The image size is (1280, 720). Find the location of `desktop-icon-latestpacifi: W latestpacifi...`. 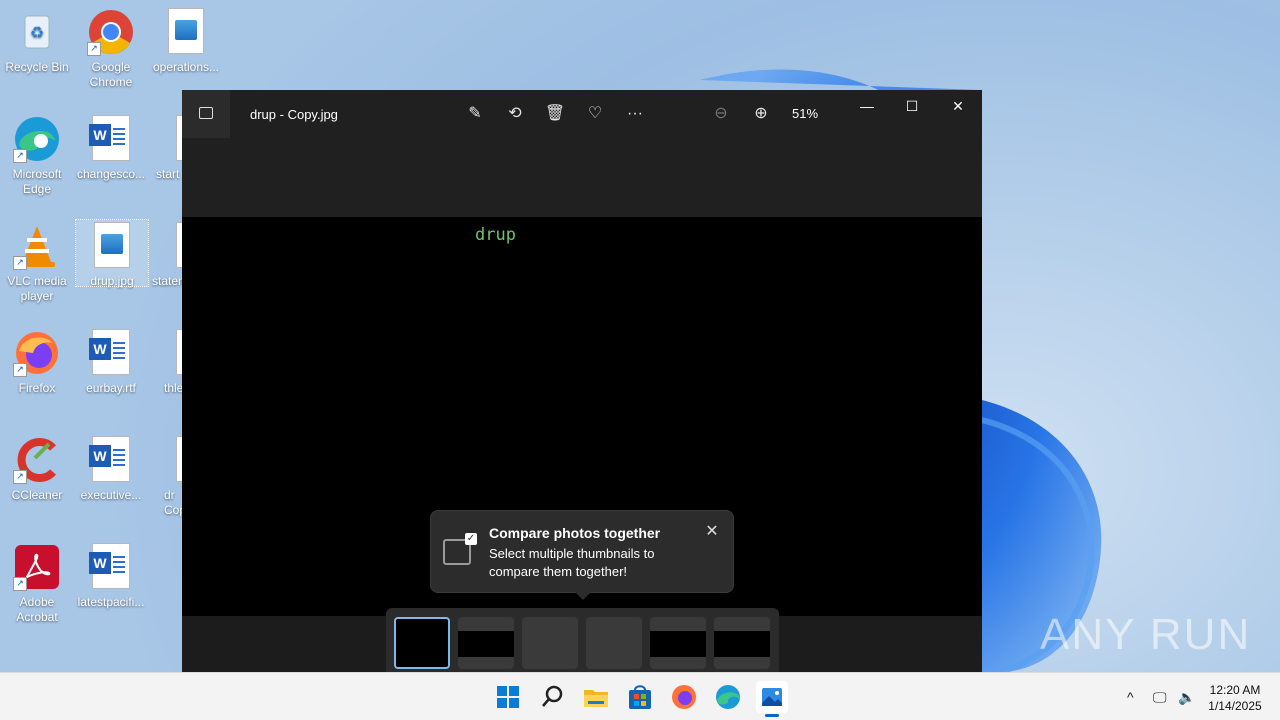

desktop-icon-latestpacifi: W latestpacifi... is located at coordinates (111, 573).